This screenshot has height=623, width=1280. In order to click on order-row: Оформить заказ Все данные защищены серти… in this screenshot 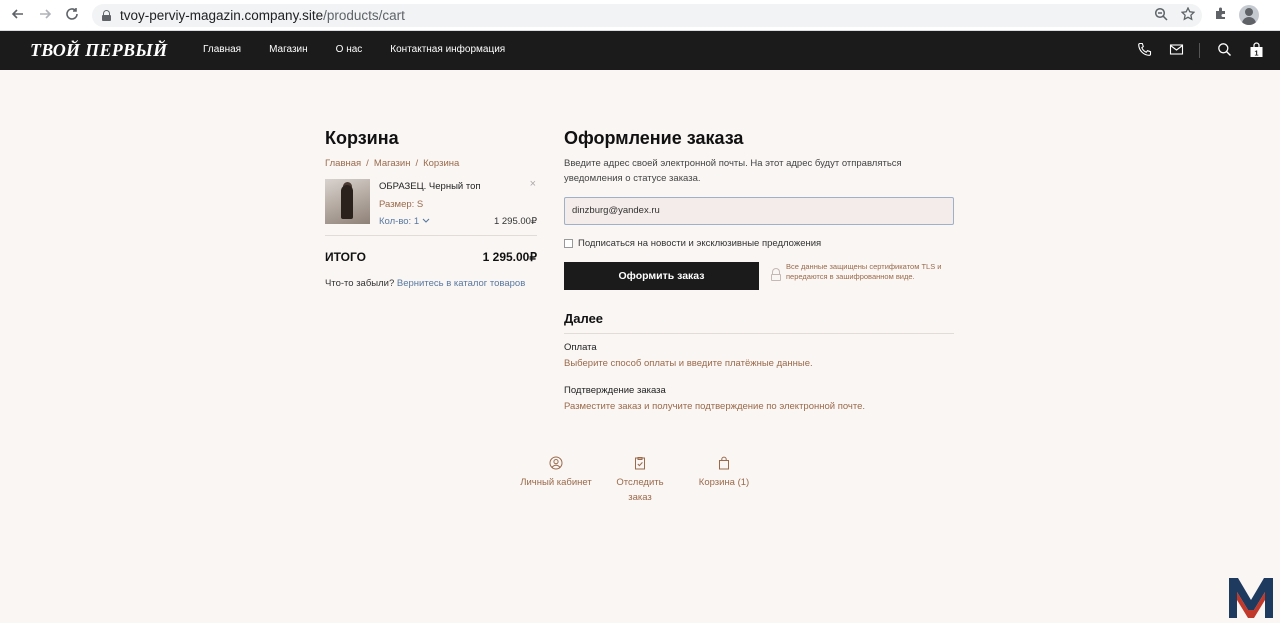, I will do `click(759, 277)`.